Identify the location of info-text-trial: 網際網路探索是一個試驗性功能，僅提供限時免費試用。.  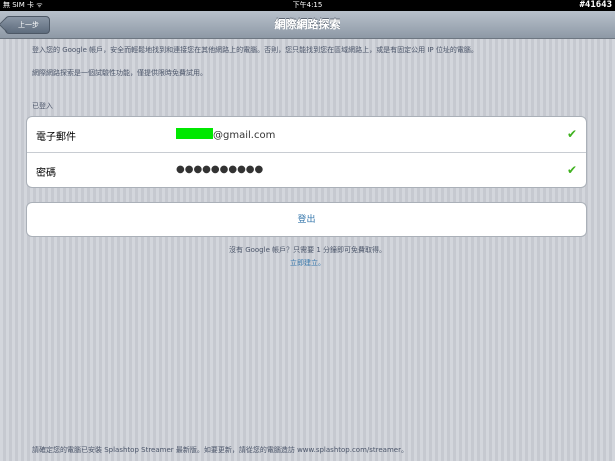
(119, 73).